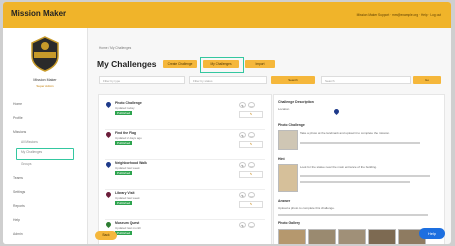  What do you see at coordinates (18, 234) in the screenshot?
I see `sidebar-item-admin: Admin` at bounding box center [18, 234].